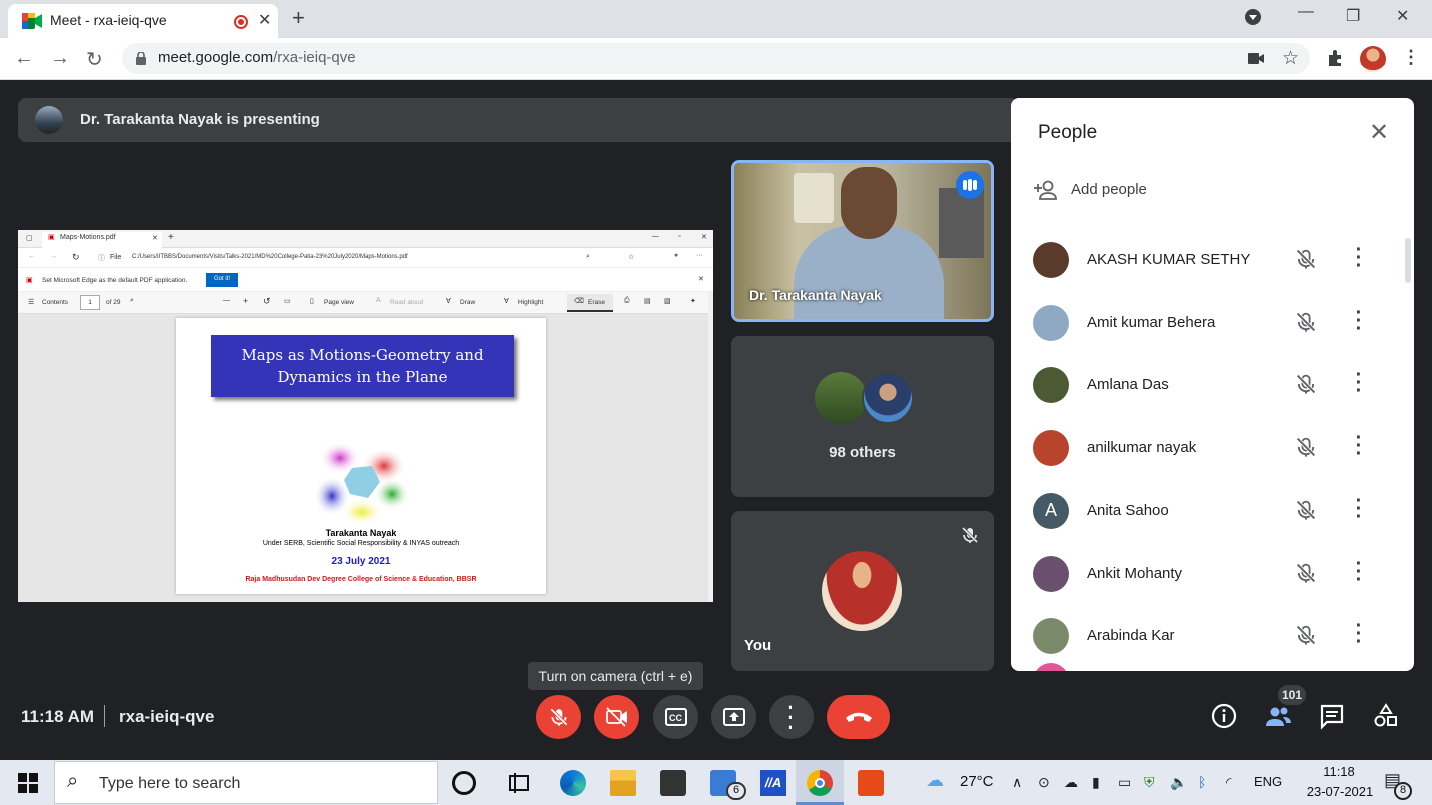 The image size is (1432, 805). What do you see at coordinates (1408, 260) in the screenshot?
I see `people-scrollbar` at bounding box center [1408, 260].